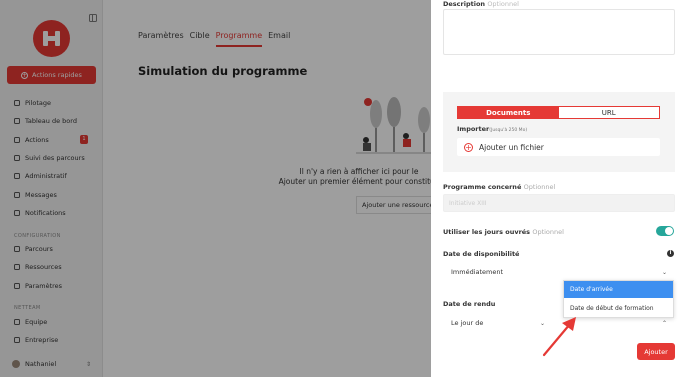 This screenshot has width=688, height=377. I want to click on programme-label-text: Programme concerné, so click(482, 187).